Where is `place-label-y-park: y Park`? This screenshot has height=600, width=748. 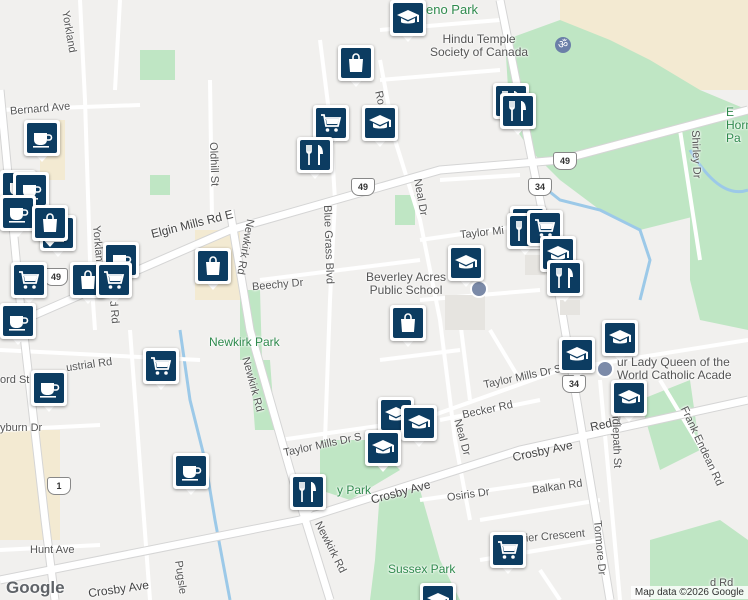 place-label-y-park: y Park is located at coordinates (354, 490).